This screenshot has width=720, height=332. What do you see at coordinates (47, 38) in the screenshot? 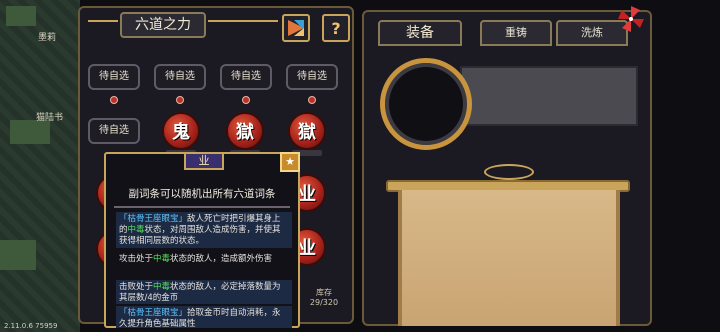
I see `world-npc-label: 墨莉` at bounding box center [47, 38].